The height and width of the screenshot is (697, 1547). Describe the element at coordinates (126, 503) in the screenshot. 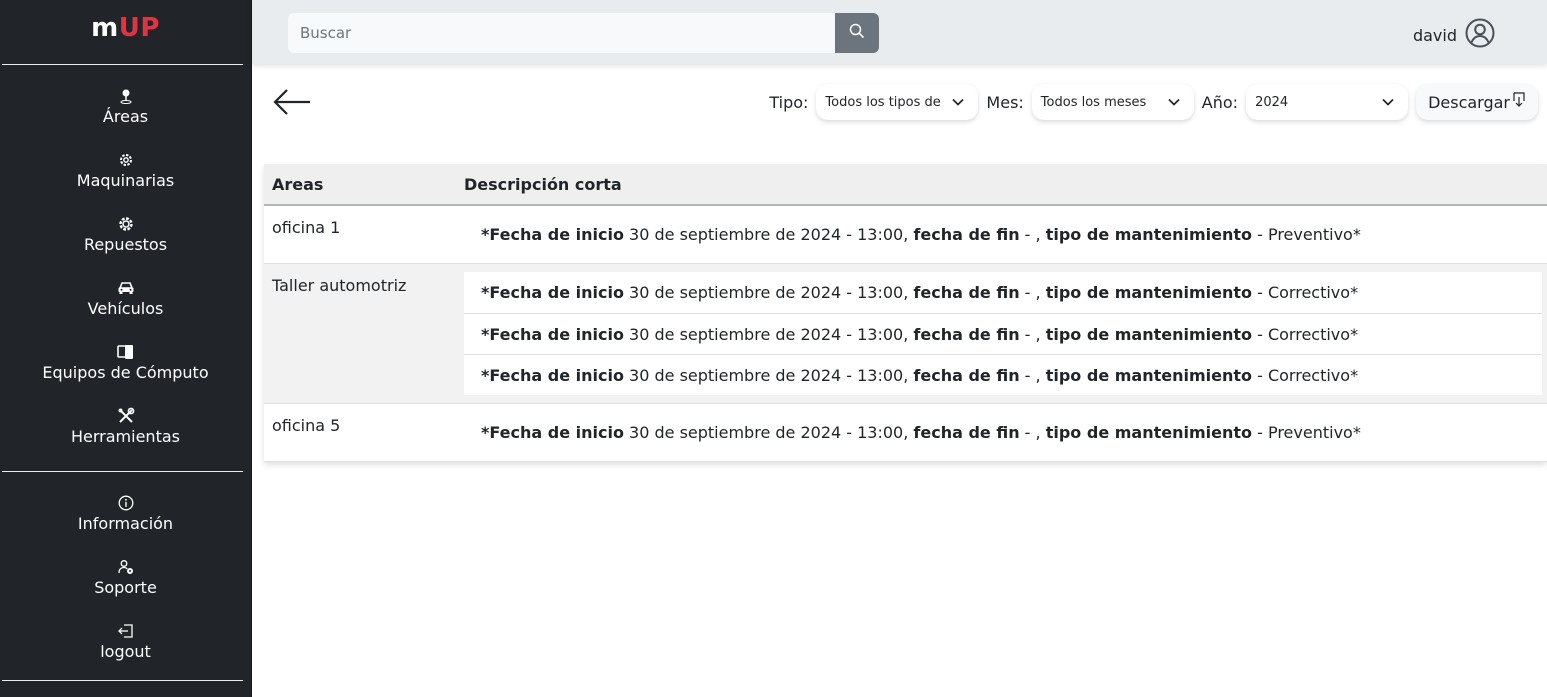

I see `info-icon` at that location.